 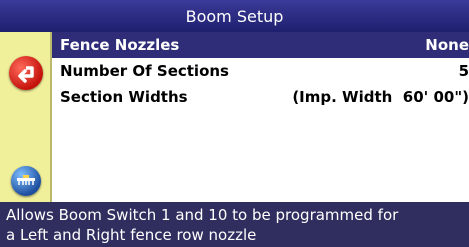 I want to click on boom-setup-button, so click(x=26, y=181).